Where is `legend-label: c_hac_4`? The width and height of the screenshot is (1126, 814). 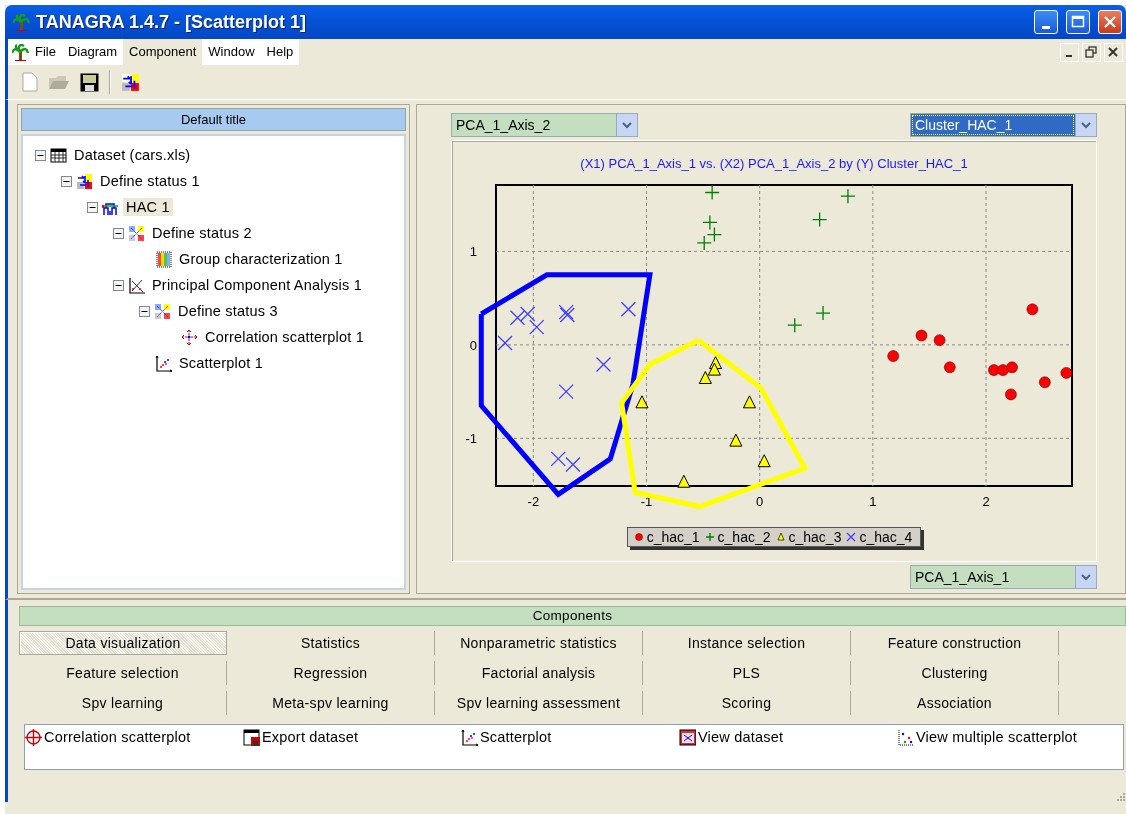 legend-label: c_hac_4 is located at coordinates (886, 537).